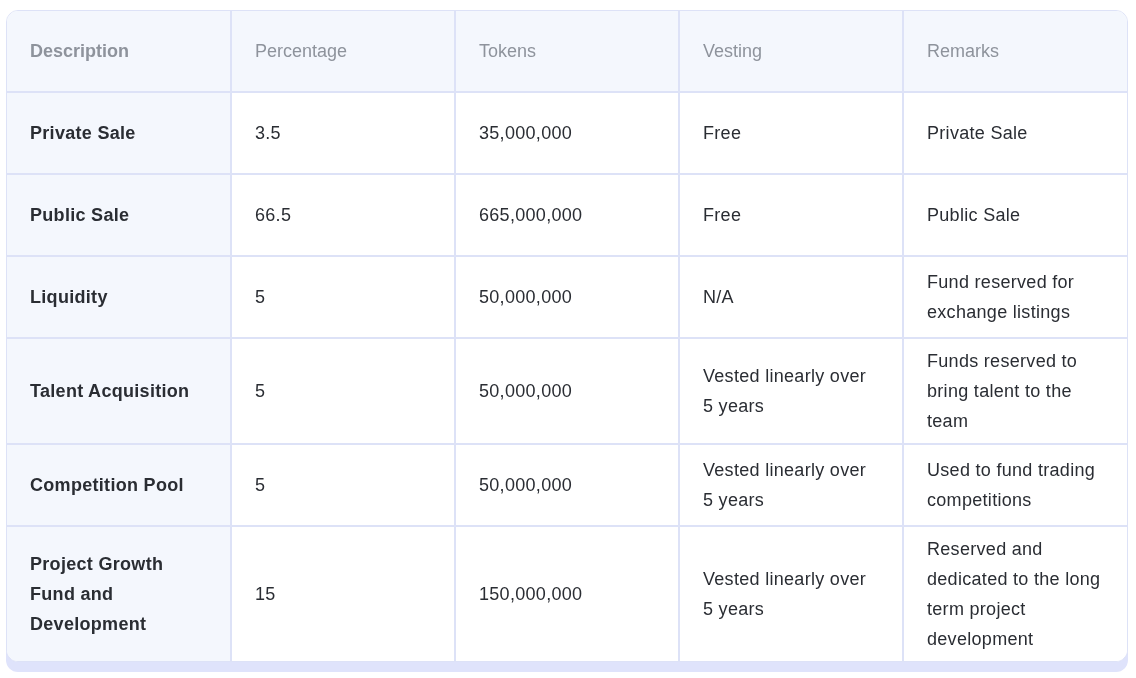 This screenshot has height=678, width=1136. I want to click on table-cell: 665,000,000, so click(567, 215).